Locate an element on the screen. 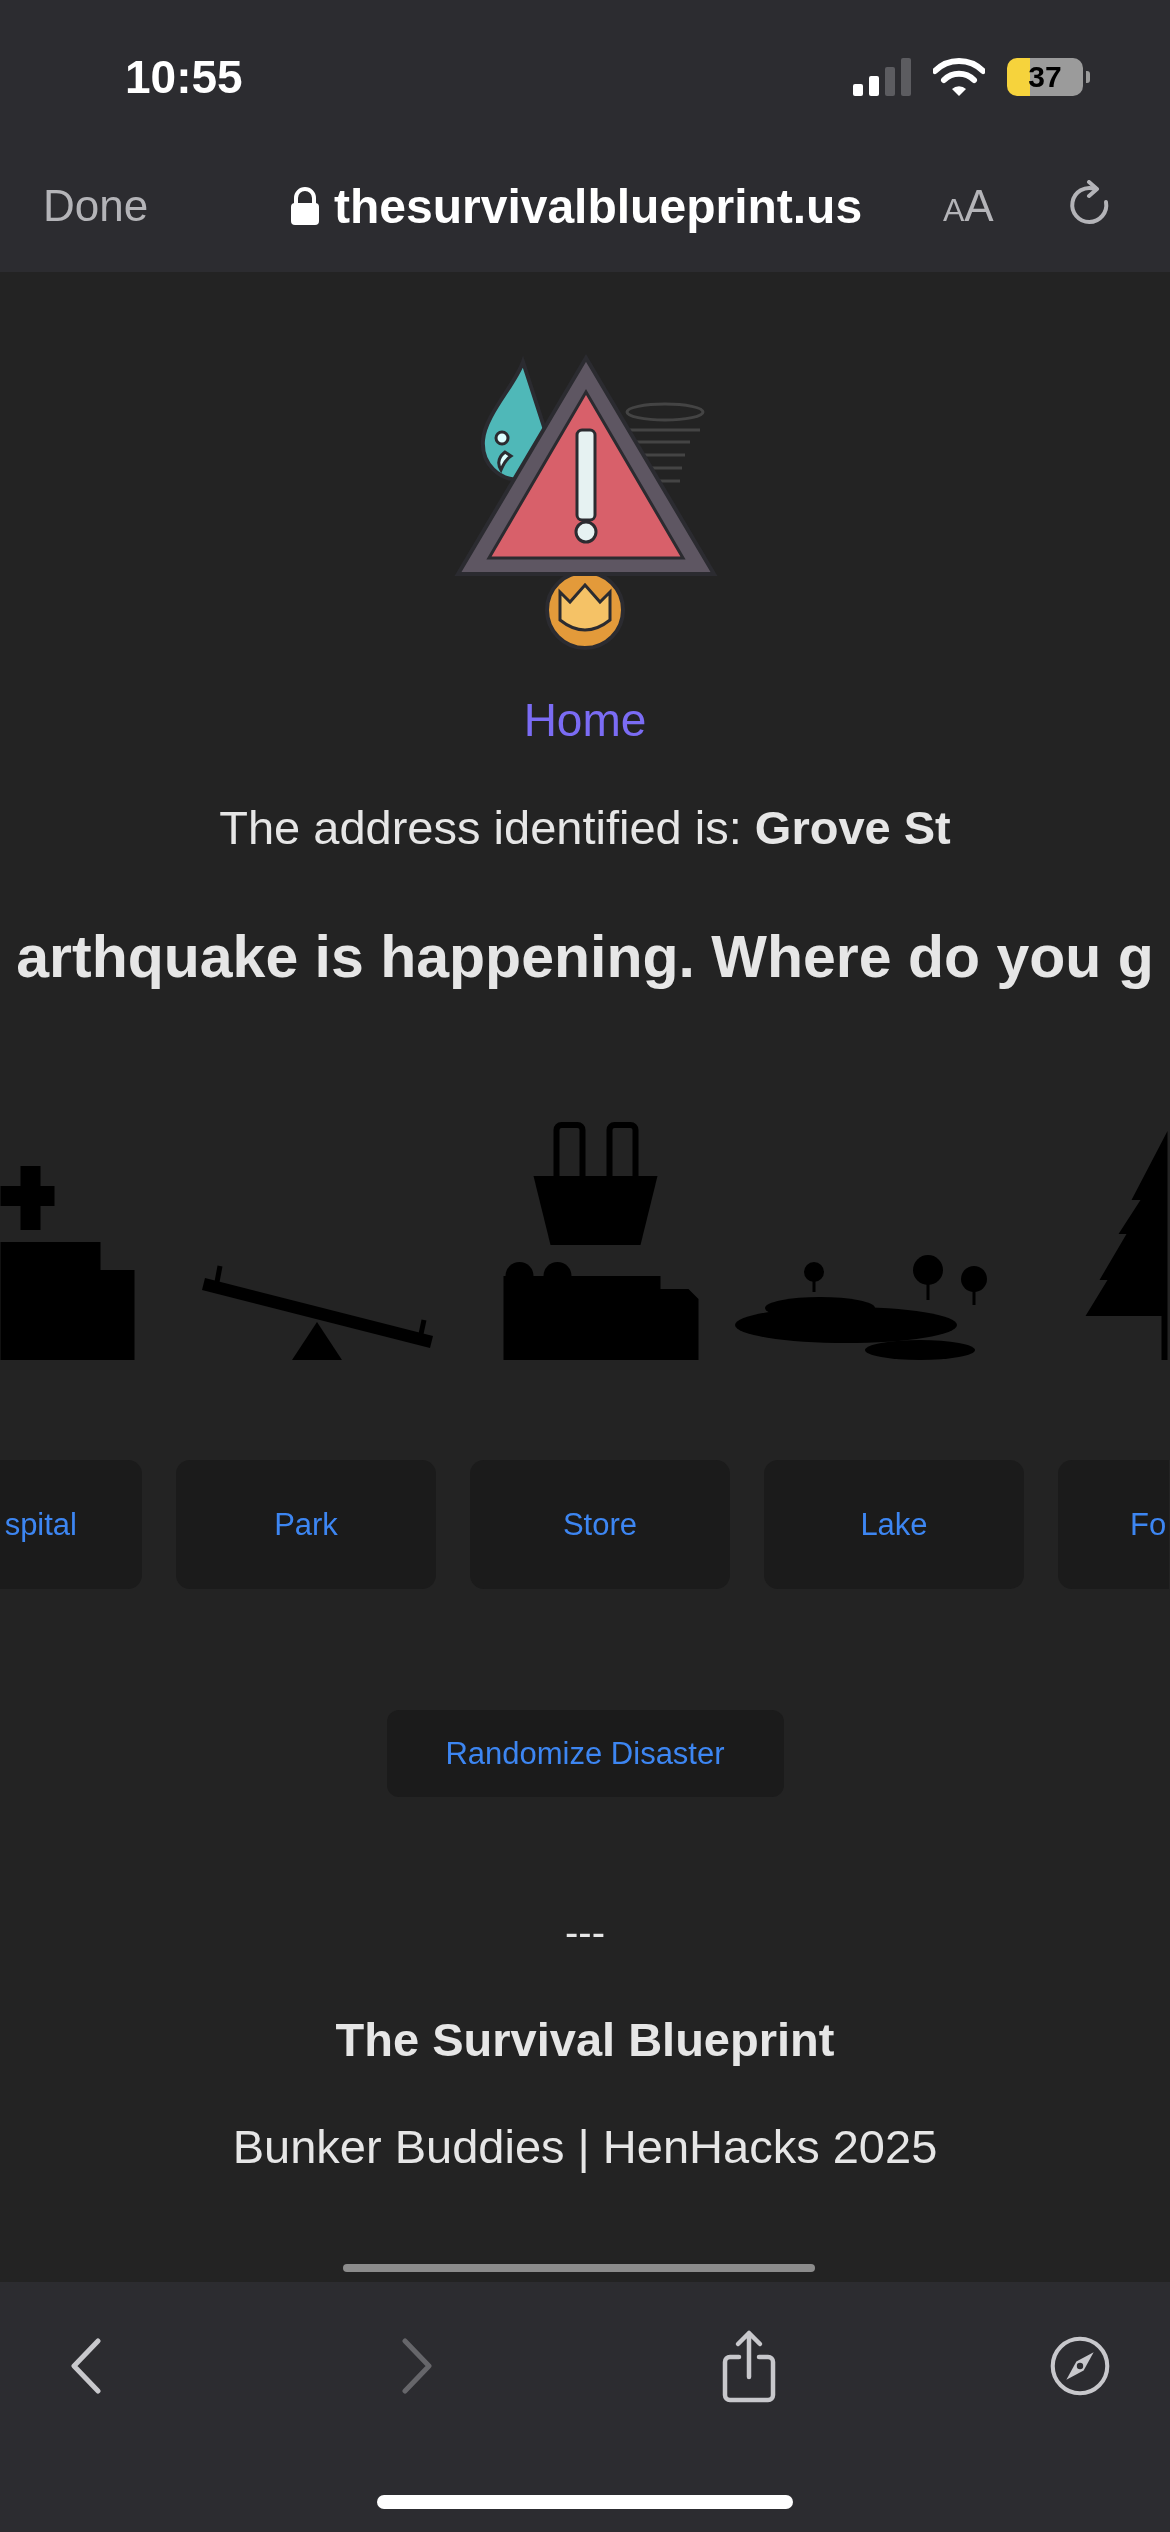  randomize-button: Randomize Disaster is located at coordinates (585, 1753).